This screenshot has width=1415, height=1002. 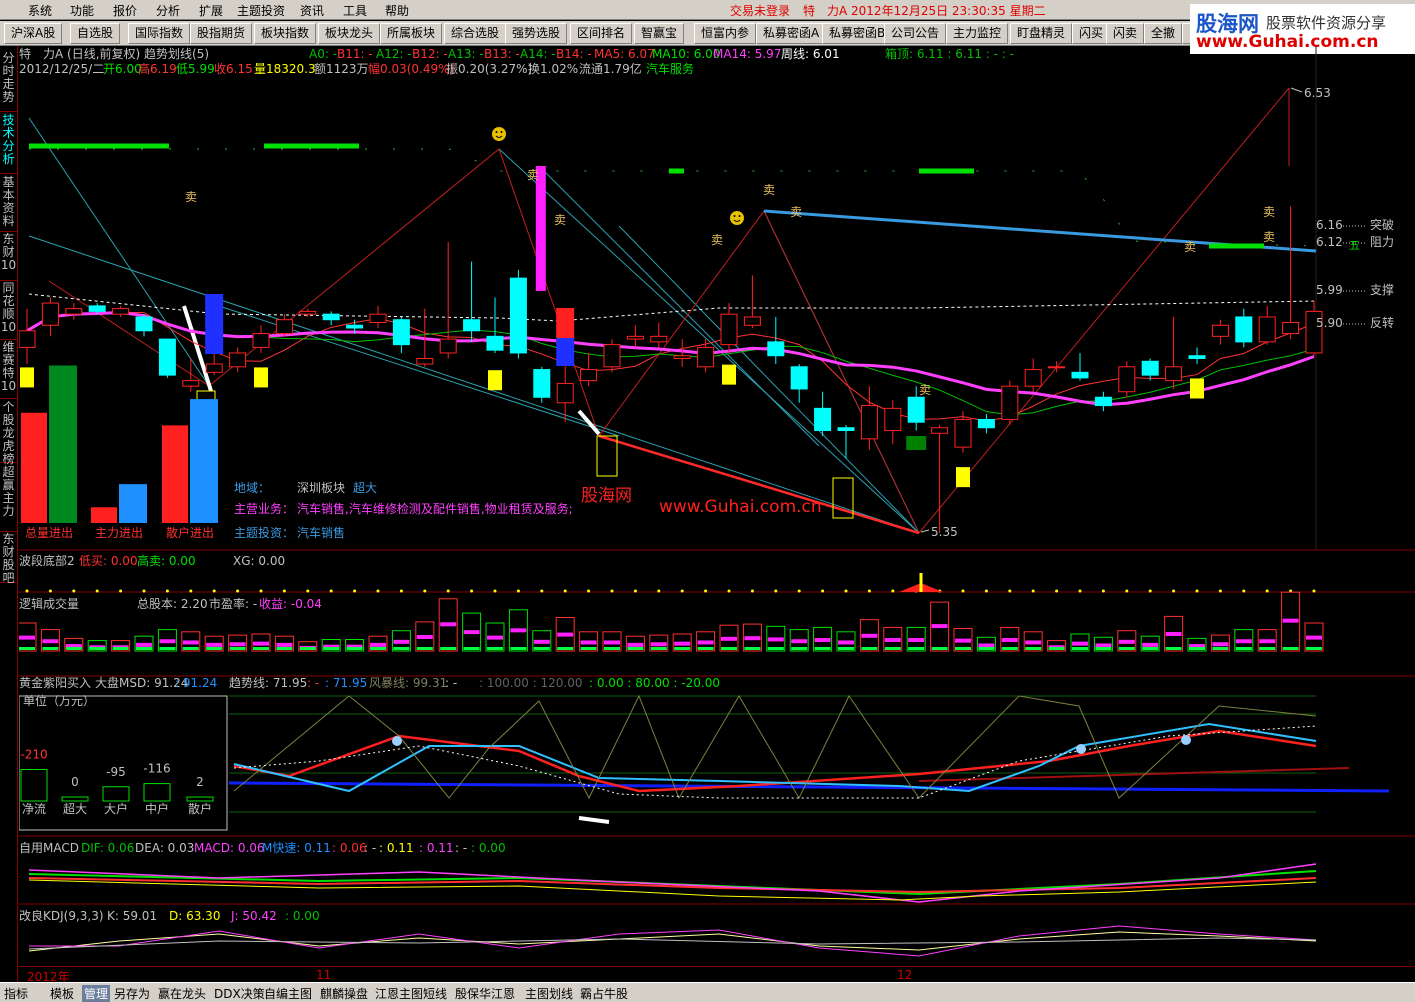 I want to click on toolbar-button: 智赢宝, so click(x=659, y=33).